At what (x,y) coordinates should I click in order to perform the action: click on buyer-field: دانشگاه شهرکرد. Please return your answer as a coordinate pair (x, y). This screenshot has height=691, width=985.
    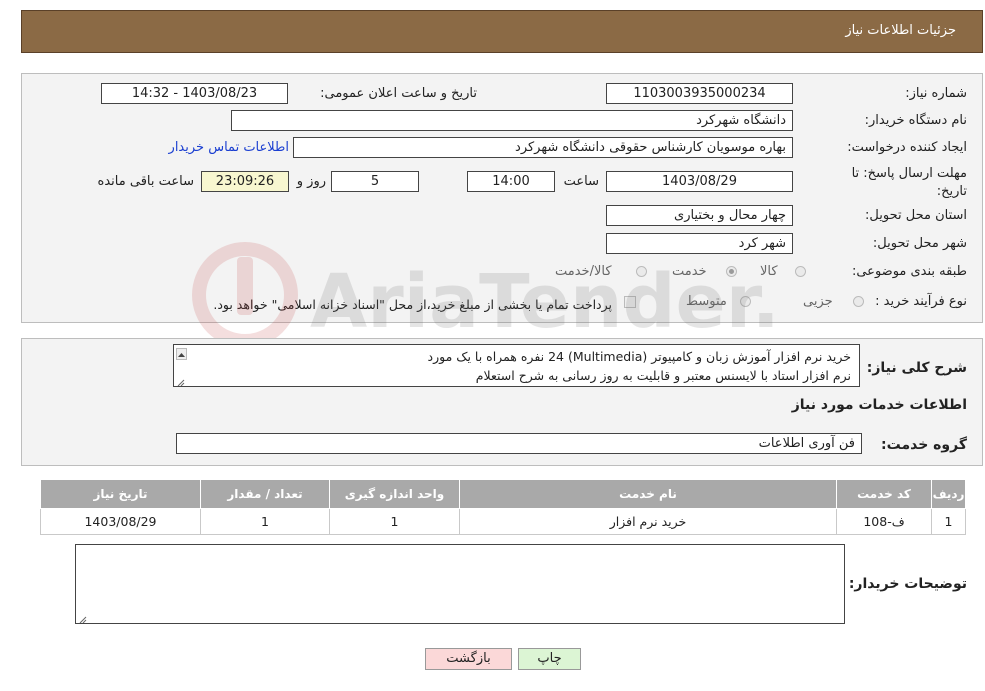
    Looking at the image, I should click on (512, 120).